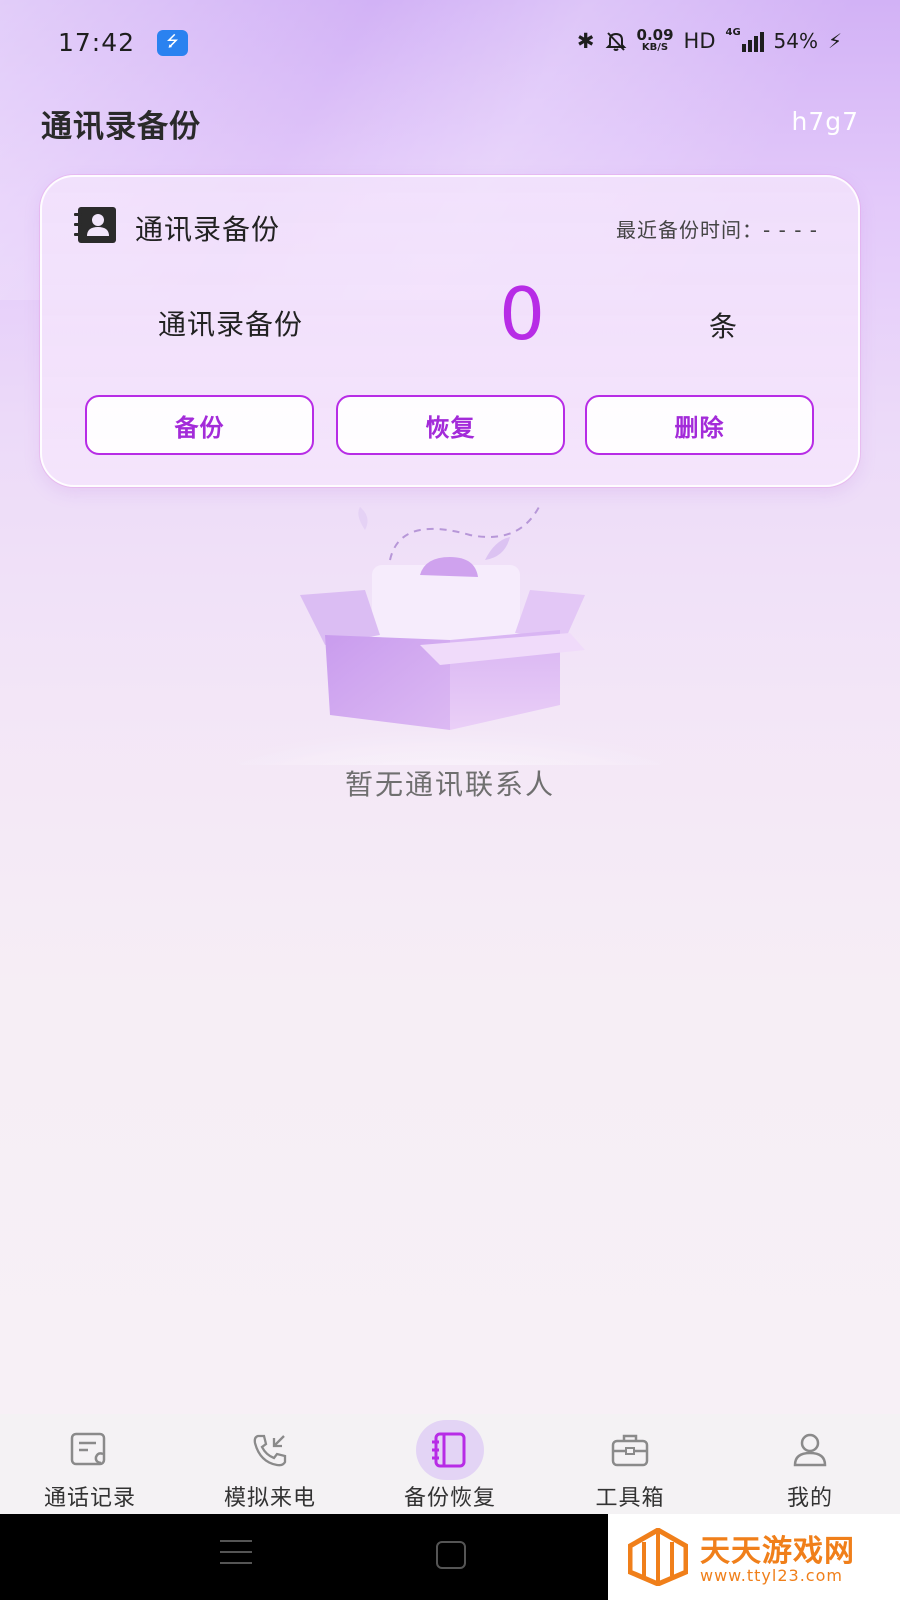 This screenshot has width=900, height=1600. Describe the element at coordinates (825, 121) in the screenshot. I see `header-code: h7g7` at that location.